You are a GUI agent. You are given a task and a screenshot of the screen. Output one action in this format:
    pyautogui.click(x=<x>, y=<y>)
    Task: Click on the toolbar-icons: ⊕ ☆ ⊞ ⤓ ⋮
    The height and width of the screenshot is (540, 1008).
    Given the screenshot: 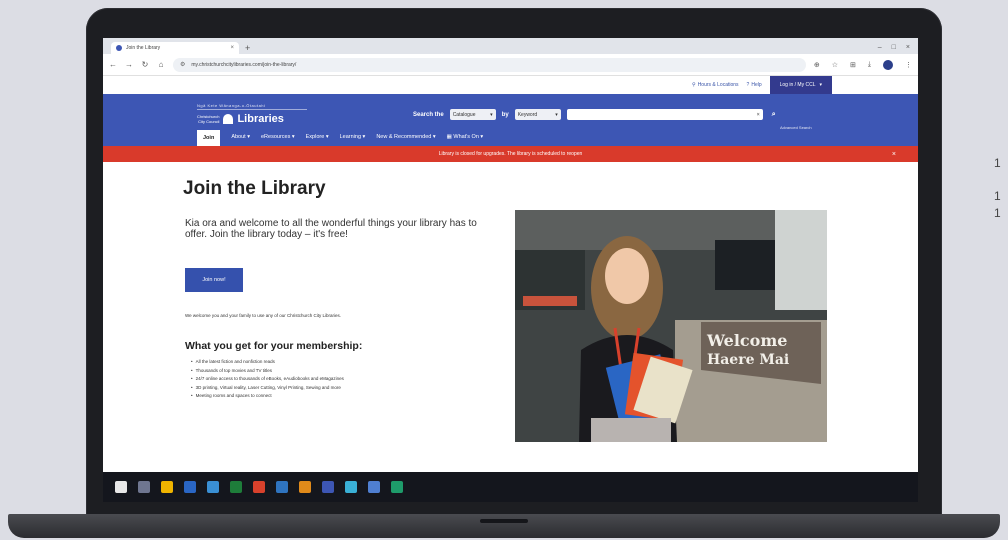 What is the action you would take?
    pyautogui.click(x=863, y=64)
    